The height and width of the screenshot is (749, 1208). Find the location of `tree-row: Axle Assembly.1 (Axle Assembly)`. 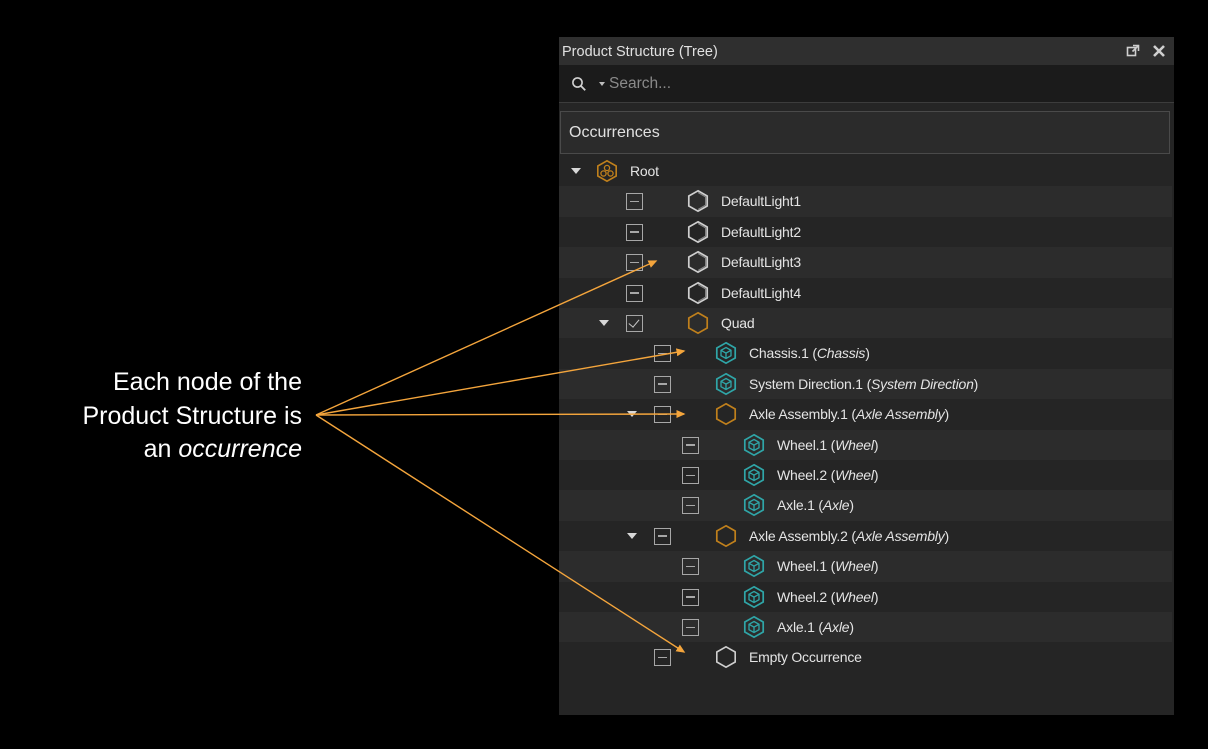

tree-row: Axle Assembly.1 (Axle Assembly) is located at coordinates (865, 414).